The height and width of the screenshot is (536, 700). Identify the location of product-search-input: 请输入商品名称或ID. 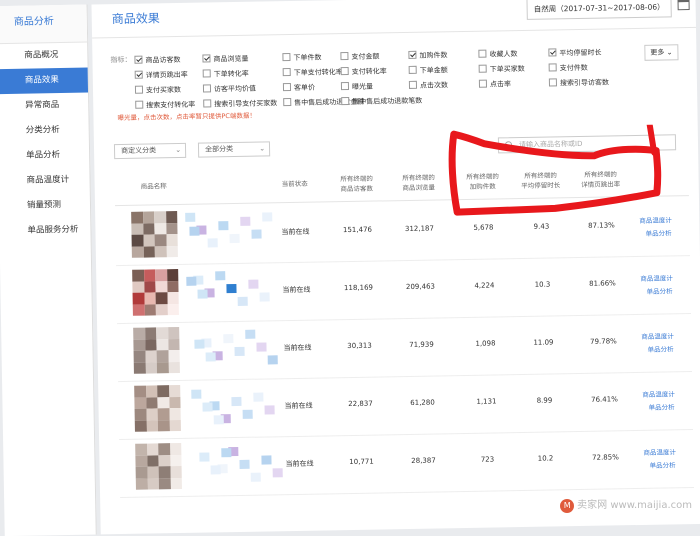
(587, 144).